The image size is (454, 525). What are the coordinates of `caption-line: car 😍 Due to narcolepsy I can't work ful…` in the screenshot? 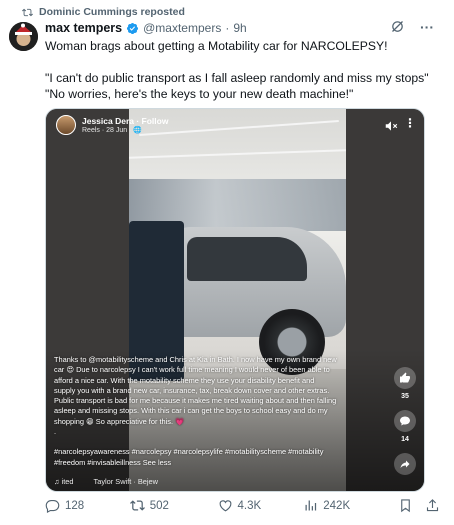 It's located at (192, 370).